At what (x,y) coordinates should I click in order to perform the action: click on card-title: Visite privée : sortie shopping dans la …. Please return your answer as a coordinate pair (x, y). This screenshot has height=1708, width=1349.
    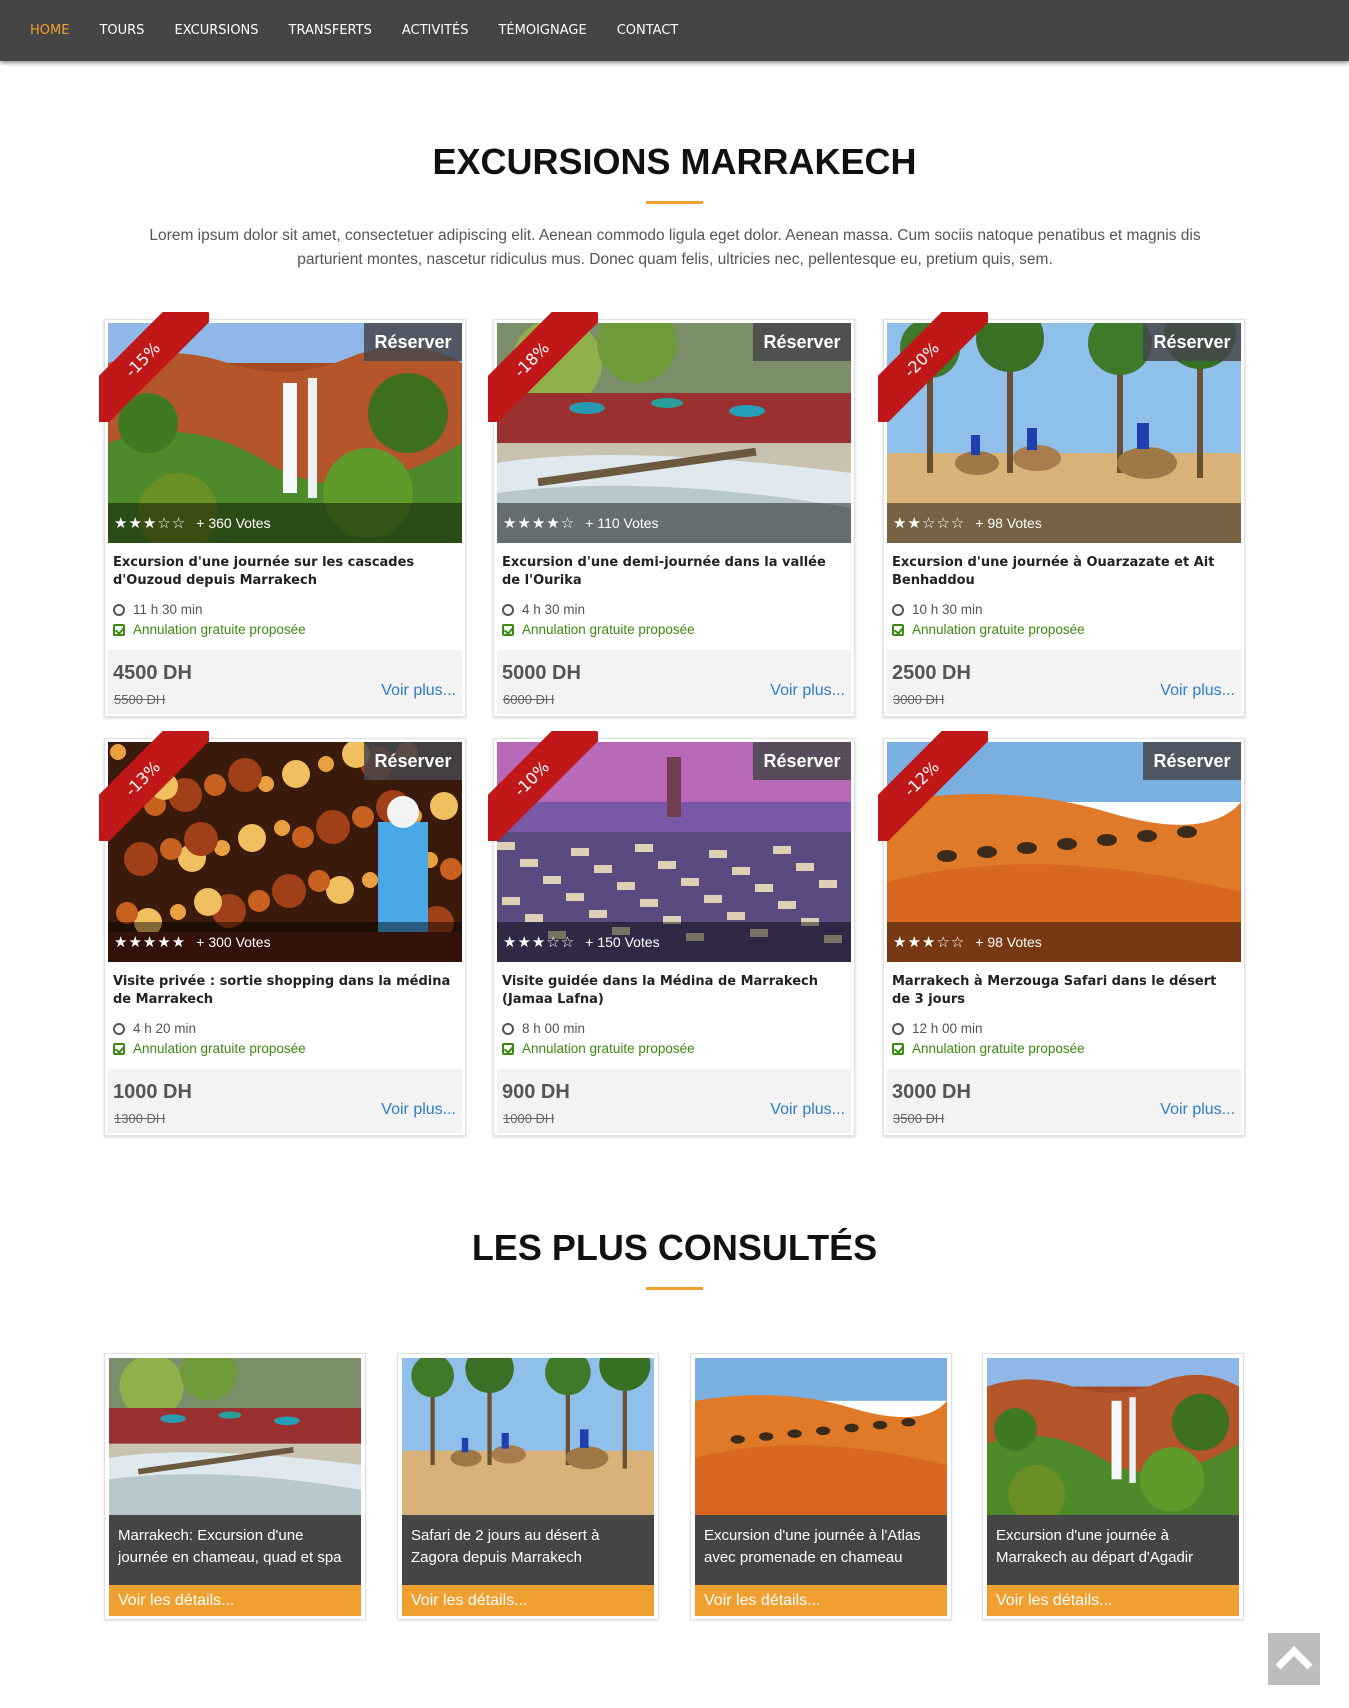
    Looking at the image, I should click on (285, 991).